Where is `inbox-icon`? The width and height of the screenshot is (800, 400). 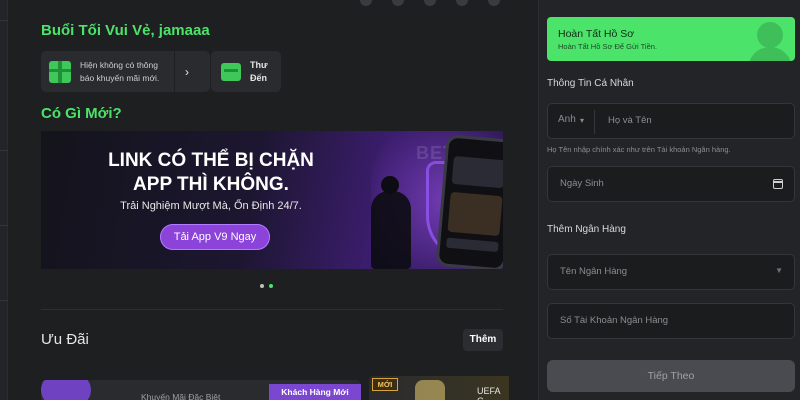
inbox-icon is located at coordinates (231, 71).